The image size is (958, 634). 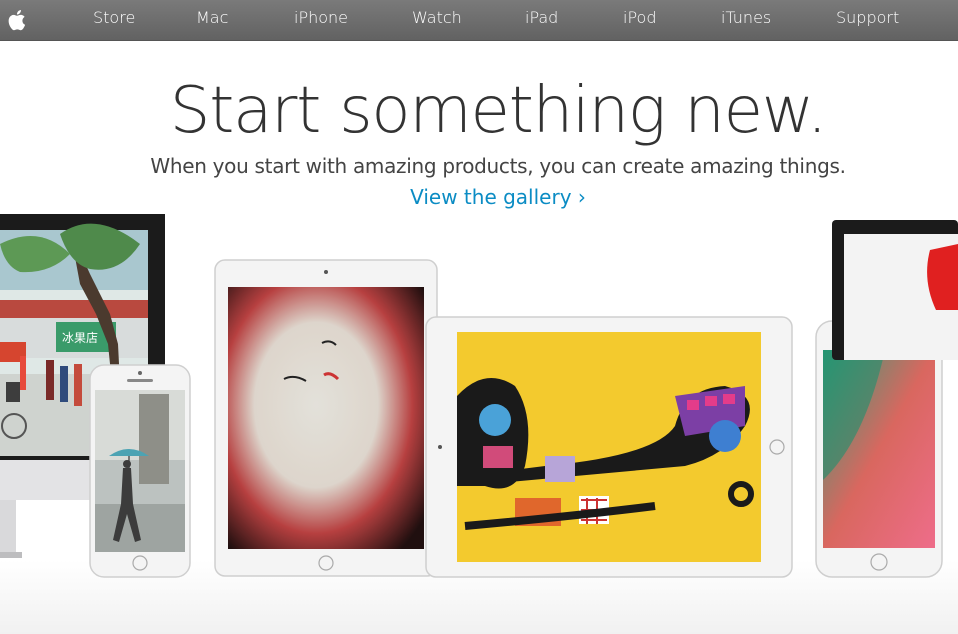 I want to click on nav-item-watch: Watch, so click(x=437, y=20).